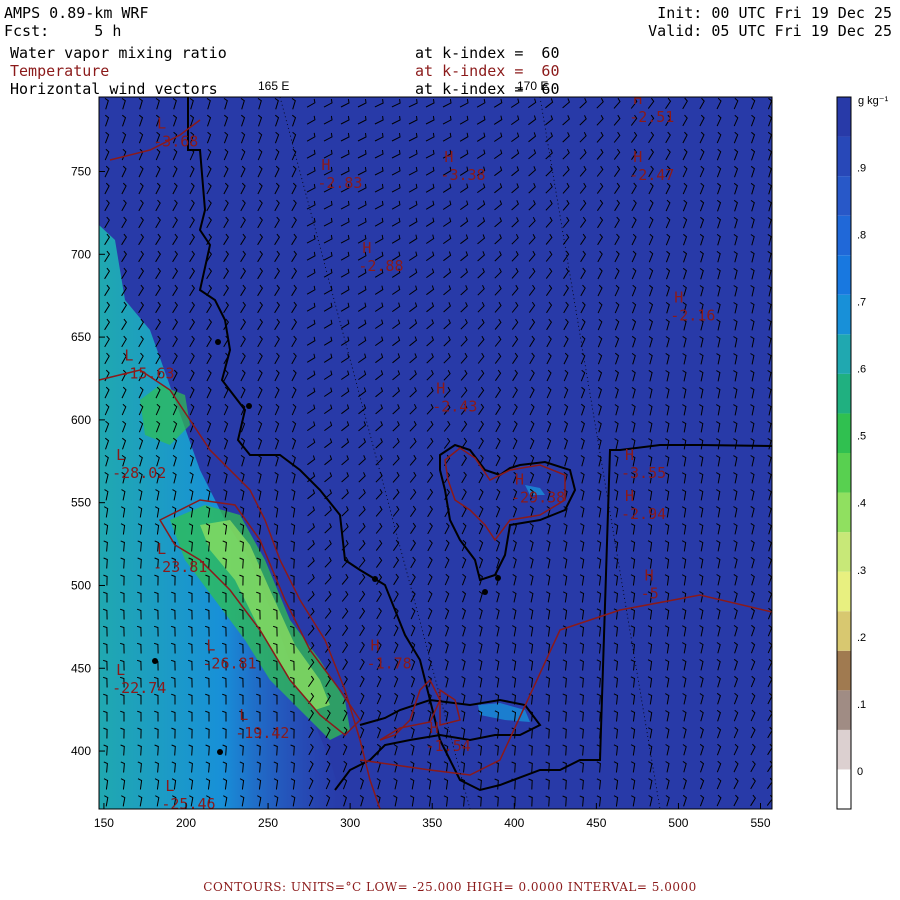  I want to click on temperature-label: -28.02, so click(139, 473).